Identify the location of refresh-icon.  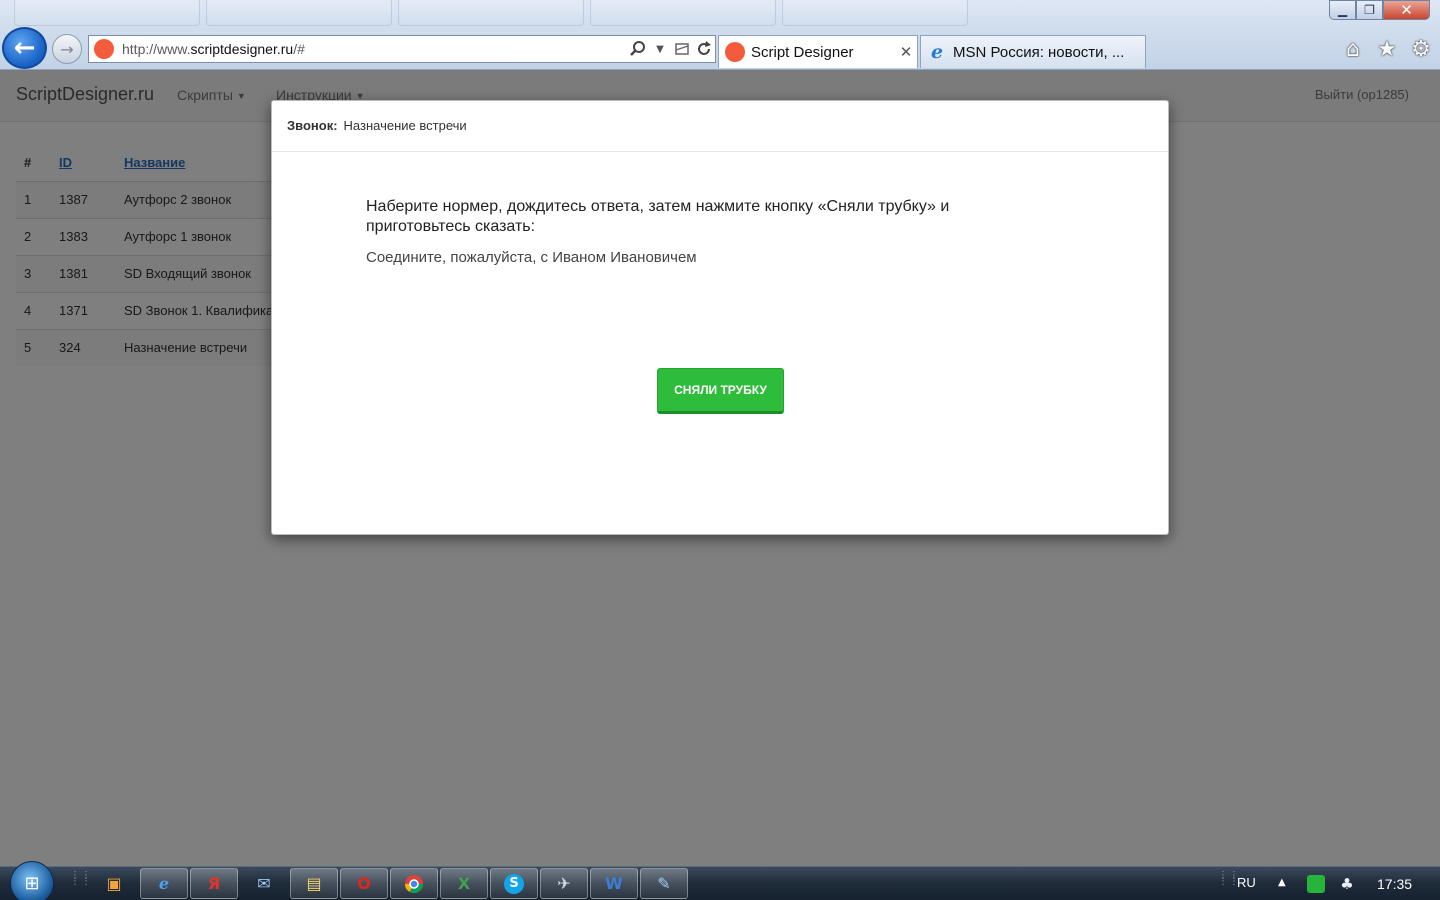
(704, 49).